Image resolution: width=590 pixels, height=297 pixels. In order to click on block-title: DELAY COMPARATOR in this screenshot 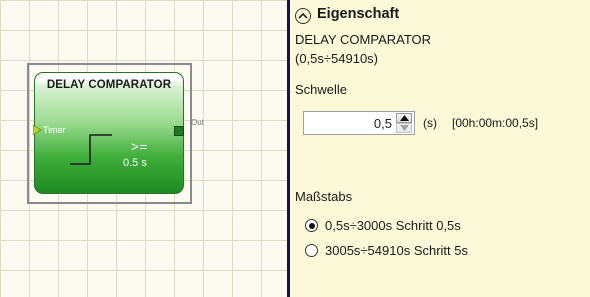, I will do `click(109, 85)`.